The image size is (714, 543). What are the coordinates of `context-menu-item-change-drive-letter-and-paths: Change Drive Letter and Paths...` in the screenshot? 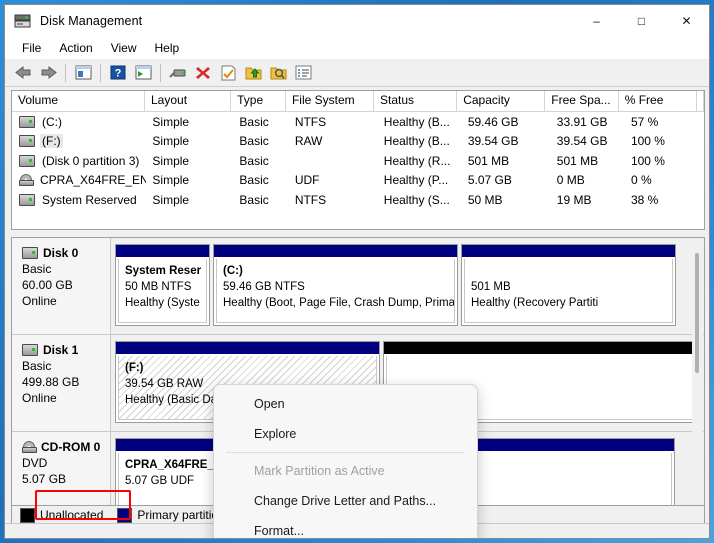 It's located at (345, 501).